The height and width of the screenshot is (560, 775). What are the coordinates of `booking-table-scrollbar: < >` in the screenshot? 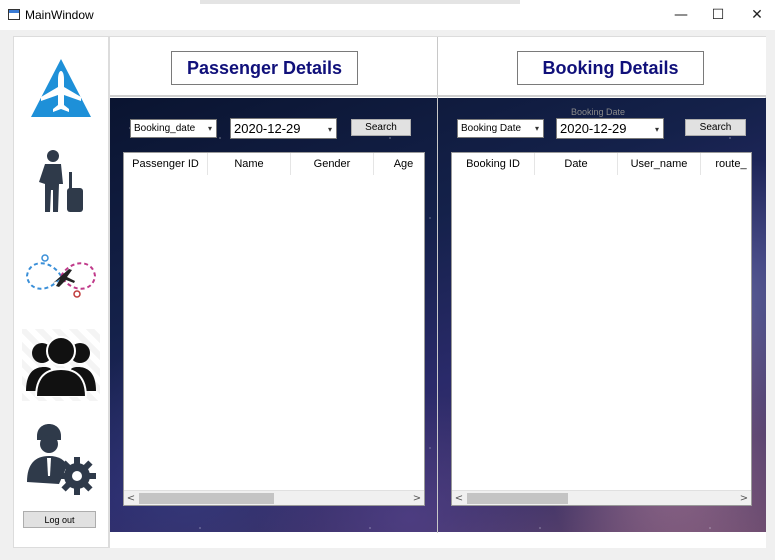 It's located at (601, 497).